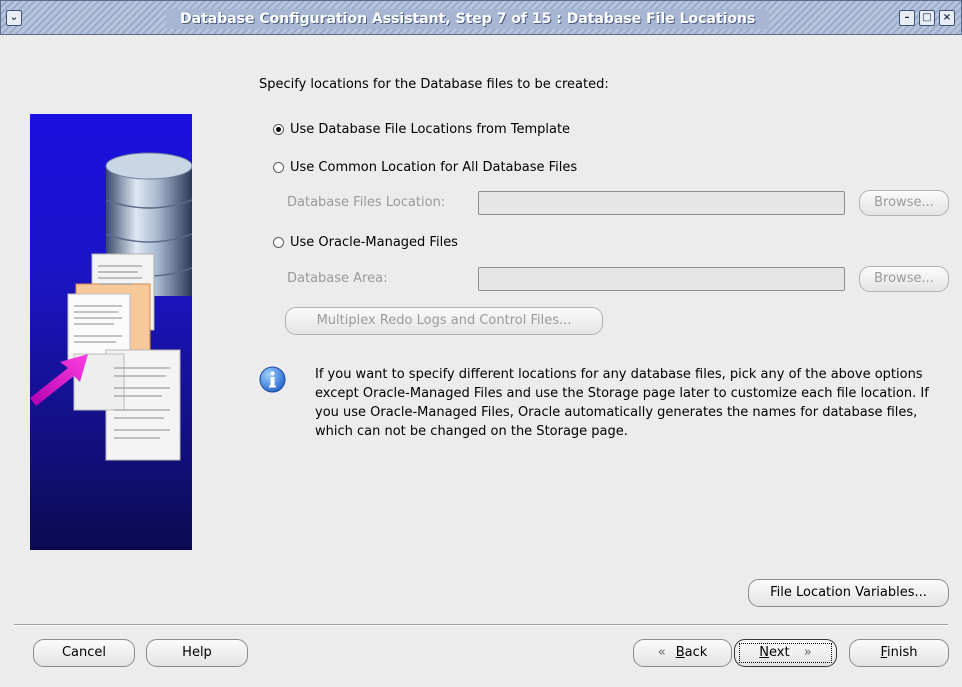 This screenshot has width=962, height=687. I want to click on cancel-button: Cancel, so click(84, 653).